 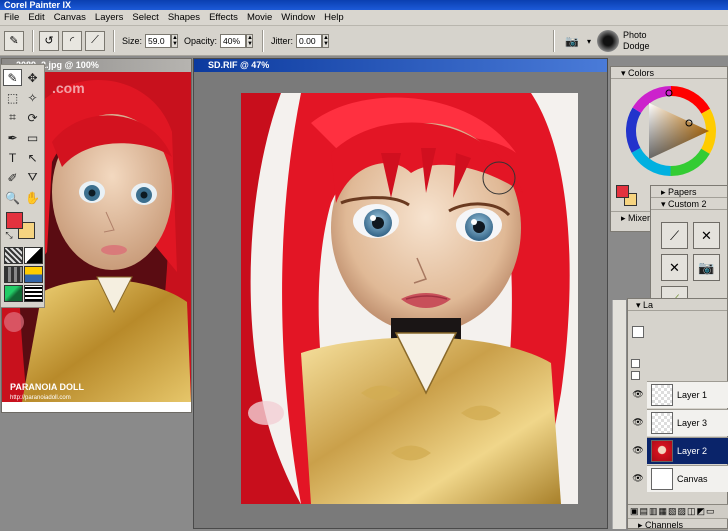 What do you see at coordinates (12, 97) in the screenshot?
I see `rectangular-selection-icon: ⬚` at bounding box center [12, 97].